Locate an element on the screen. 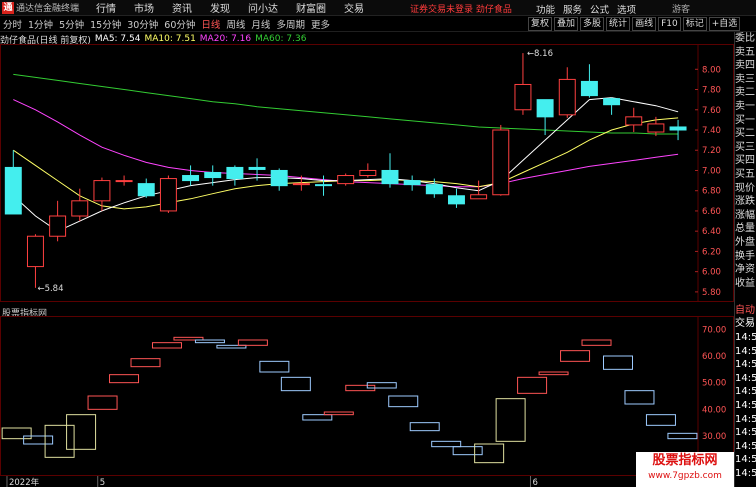  menu-item-0: 行情 is located at coordinates (106, 7).